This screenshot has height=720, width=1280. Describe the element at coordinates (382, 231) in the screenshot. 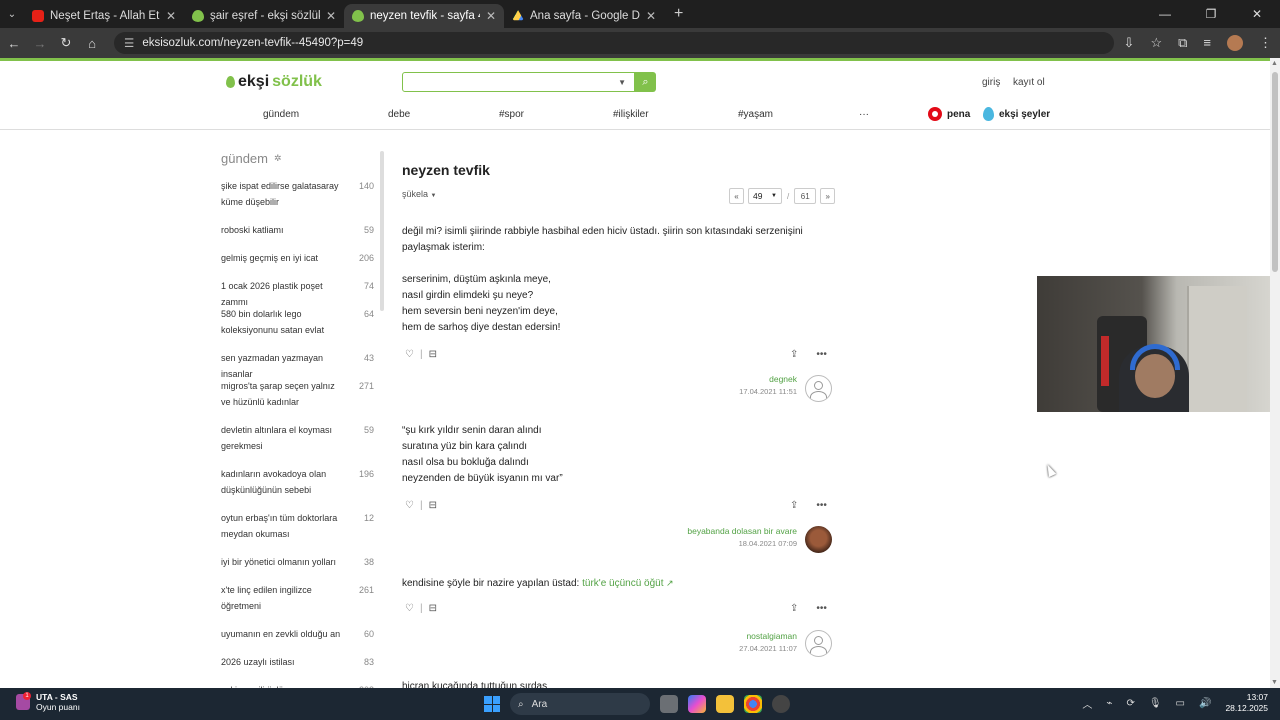

I see `sidebar-scrollbar` at that location.